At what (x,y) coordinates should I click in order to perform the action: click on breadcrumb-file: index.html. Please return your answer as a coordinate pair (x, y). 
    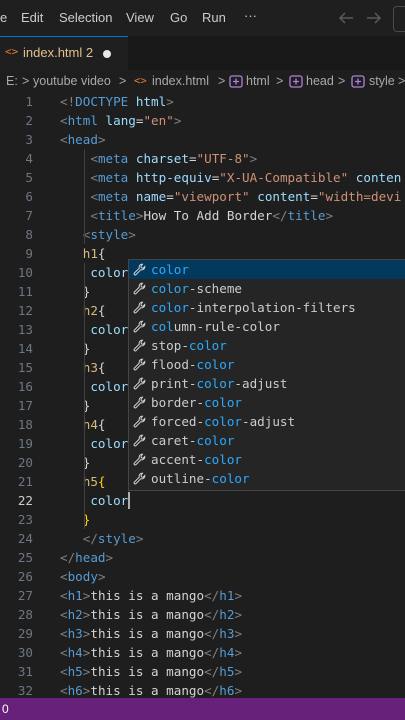
    Looking at the image, I should click on (180, 81).